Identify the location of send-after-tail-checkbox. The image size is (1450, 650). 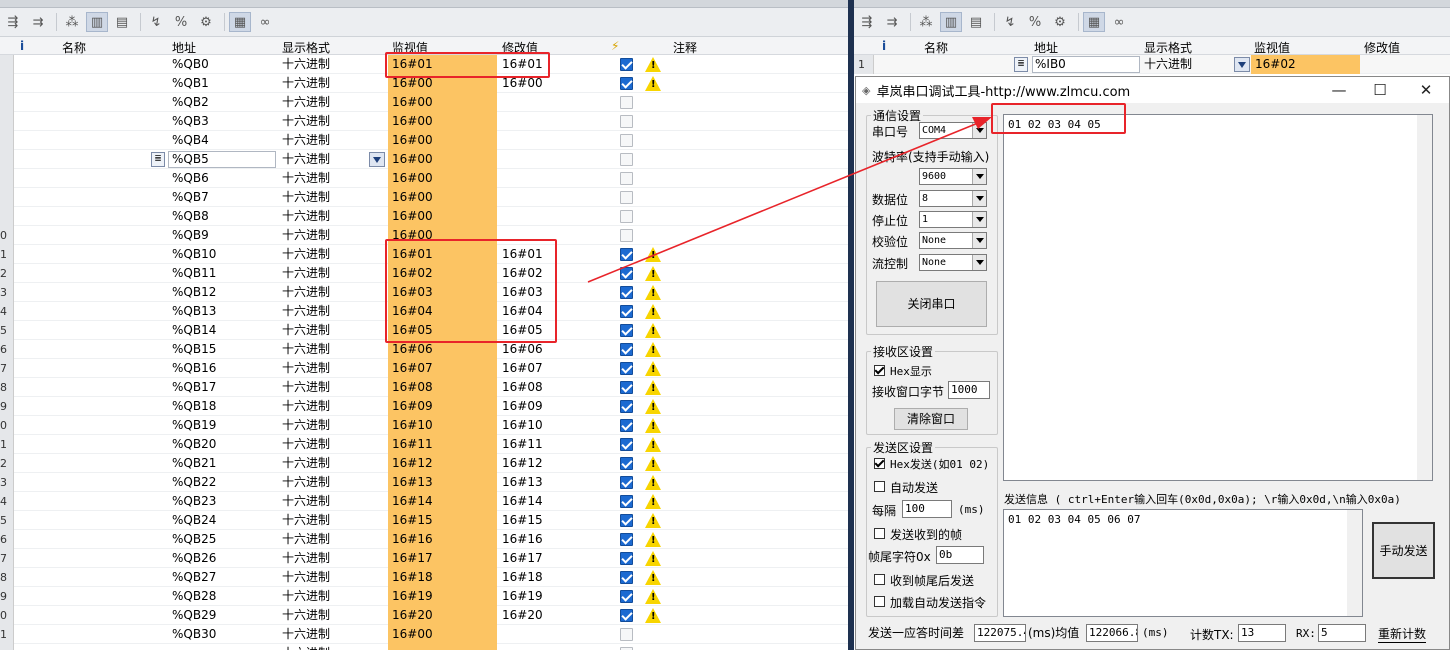
(879, 579).